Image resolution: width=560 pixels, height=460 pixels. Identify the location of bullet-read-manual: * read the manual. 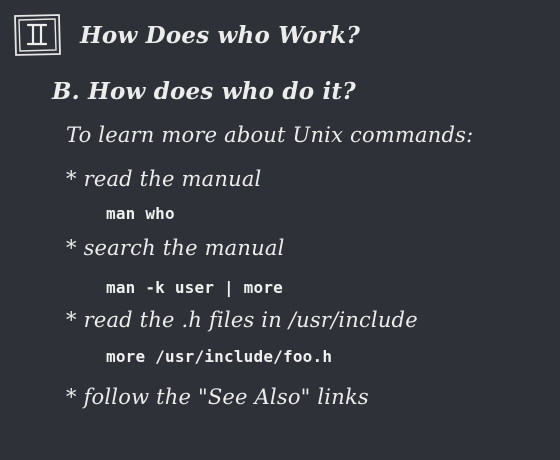
(164, 179).